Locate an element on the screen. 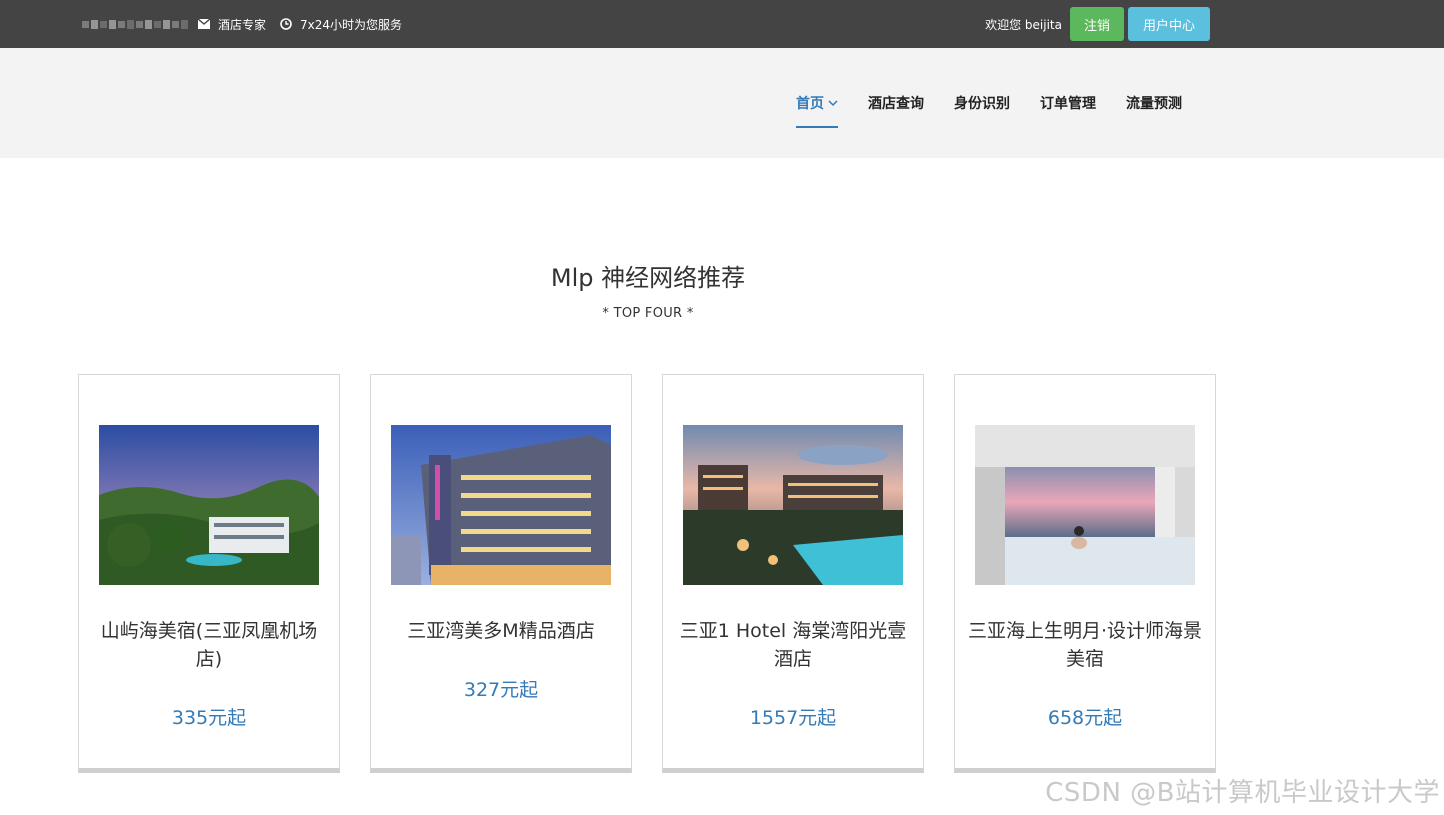 The image size is (1444, 815). nav-item-label: 流量预测 is located at coordinates (1154, 104).